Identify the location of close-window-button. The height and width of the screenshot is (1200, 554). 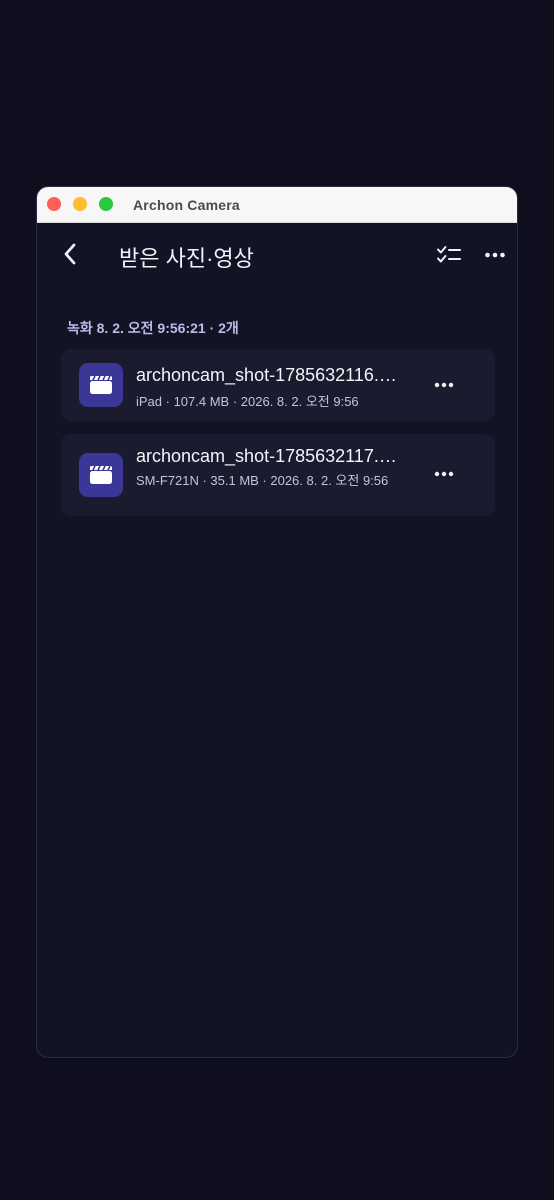
(54, 204).